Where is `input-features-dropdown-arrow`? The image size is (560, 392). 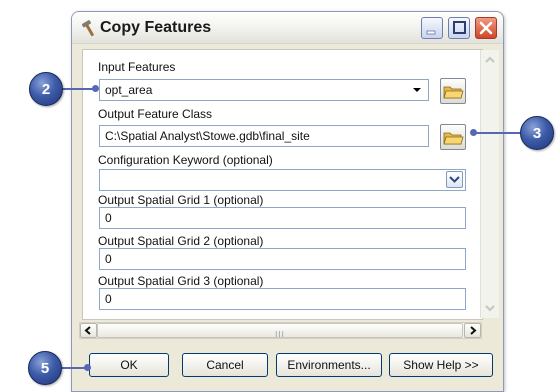
input-features-dropdown-arrow is located at coordinates (417, 90).